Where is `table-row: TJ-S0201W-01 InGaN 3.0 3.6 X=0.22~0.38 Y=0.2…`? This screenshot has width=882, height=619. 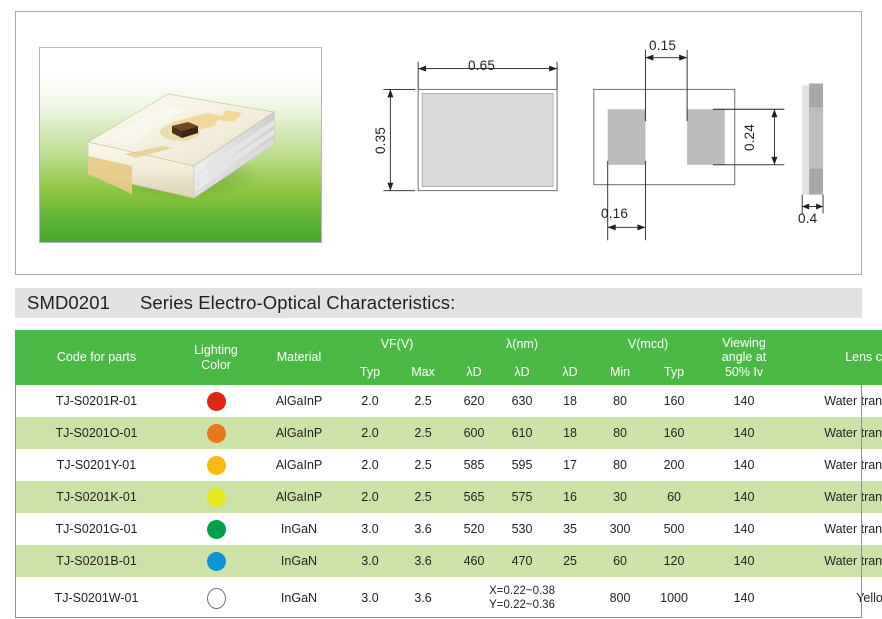 table-row: TJ-S0201W-01 InGaN 3.0 3.6 X=0.22~0.38 Y=0.2… is located at coordinates (448, 598).